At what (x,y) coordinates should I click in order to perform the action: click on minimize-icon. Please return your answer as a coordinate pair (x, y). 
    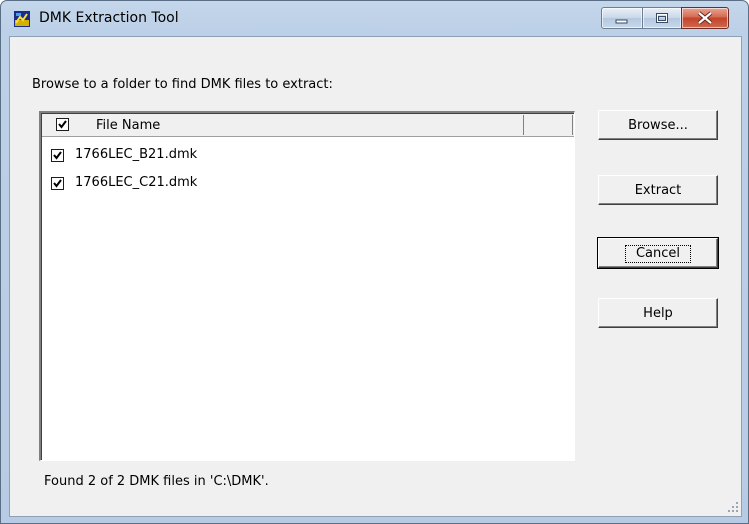
    Looking at the image, I should click on (621, 21).